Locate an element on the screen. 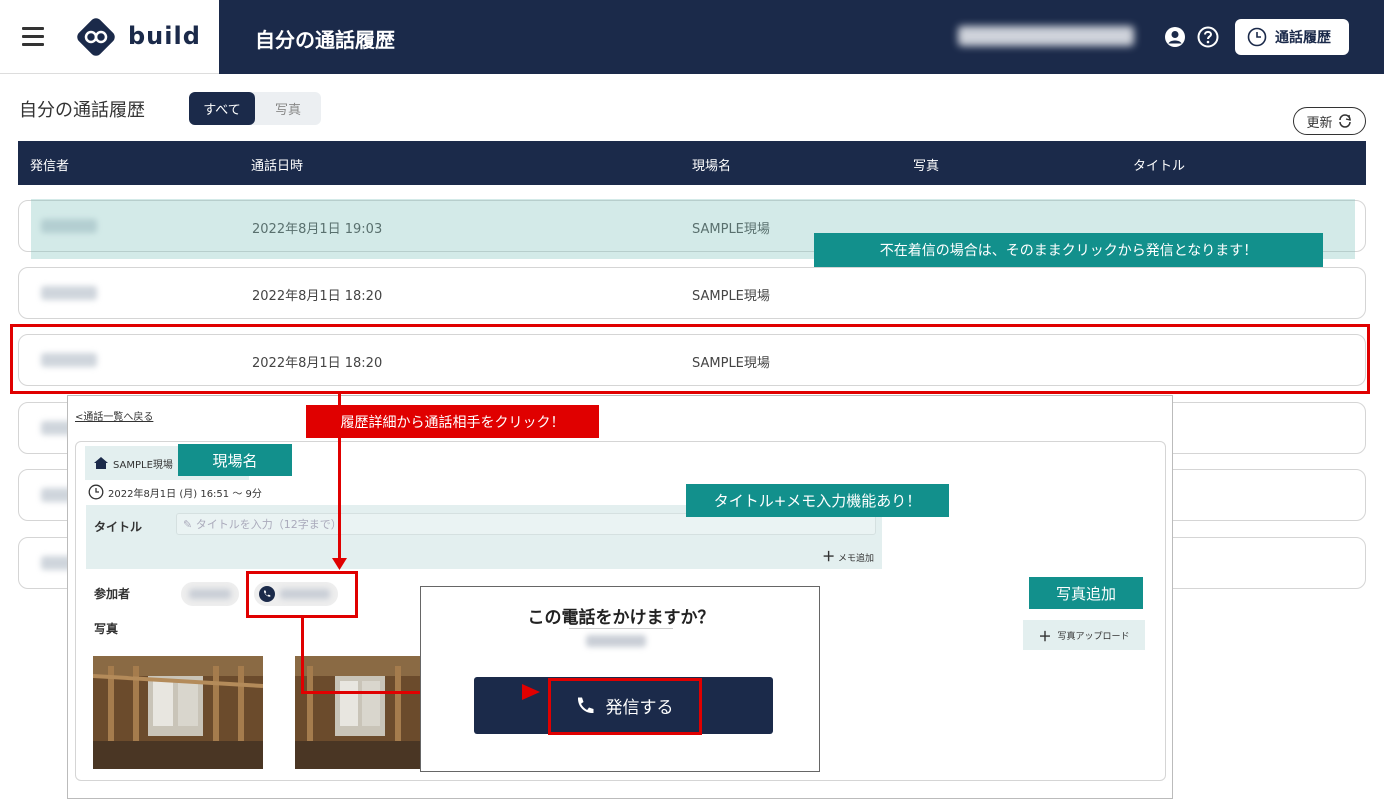  section-title: 自分の通話履歴 is located at coordinates (82, 110).